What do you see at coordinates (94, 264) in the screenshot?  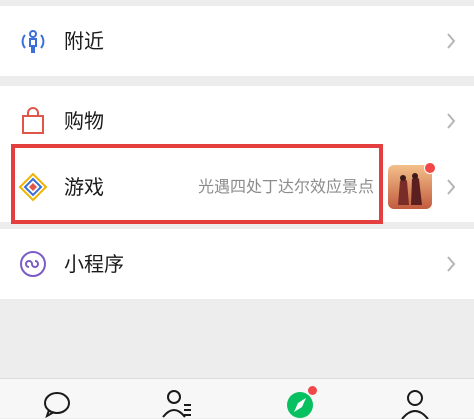 I see `menu-item-label: 小程序` at bounding box center [94, 264].